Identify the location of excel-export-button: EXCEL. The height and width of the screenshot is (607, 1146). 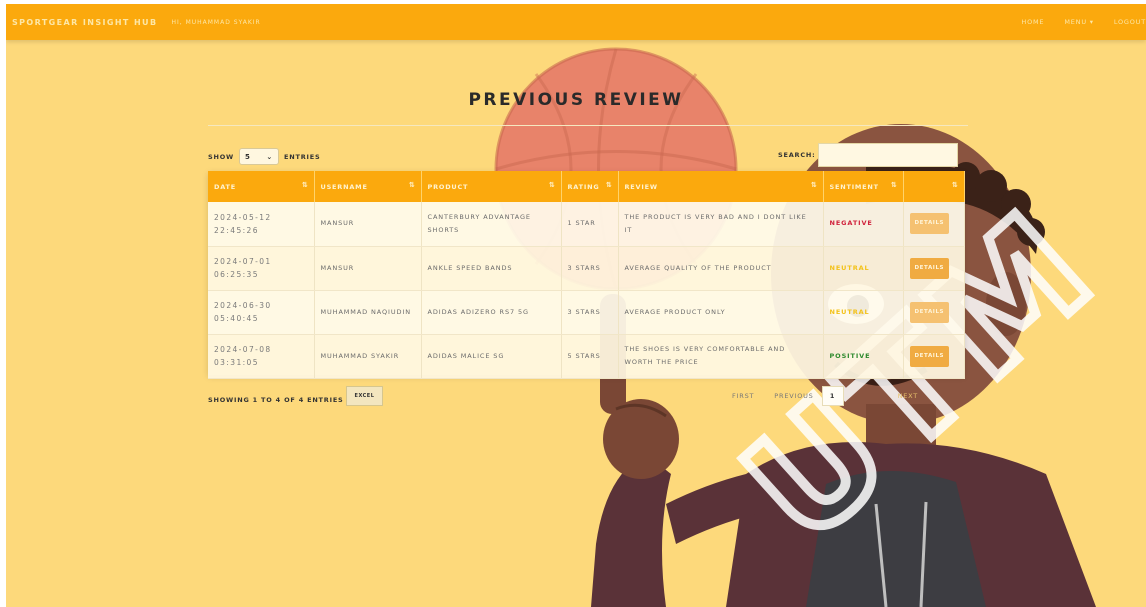
(364, 396).